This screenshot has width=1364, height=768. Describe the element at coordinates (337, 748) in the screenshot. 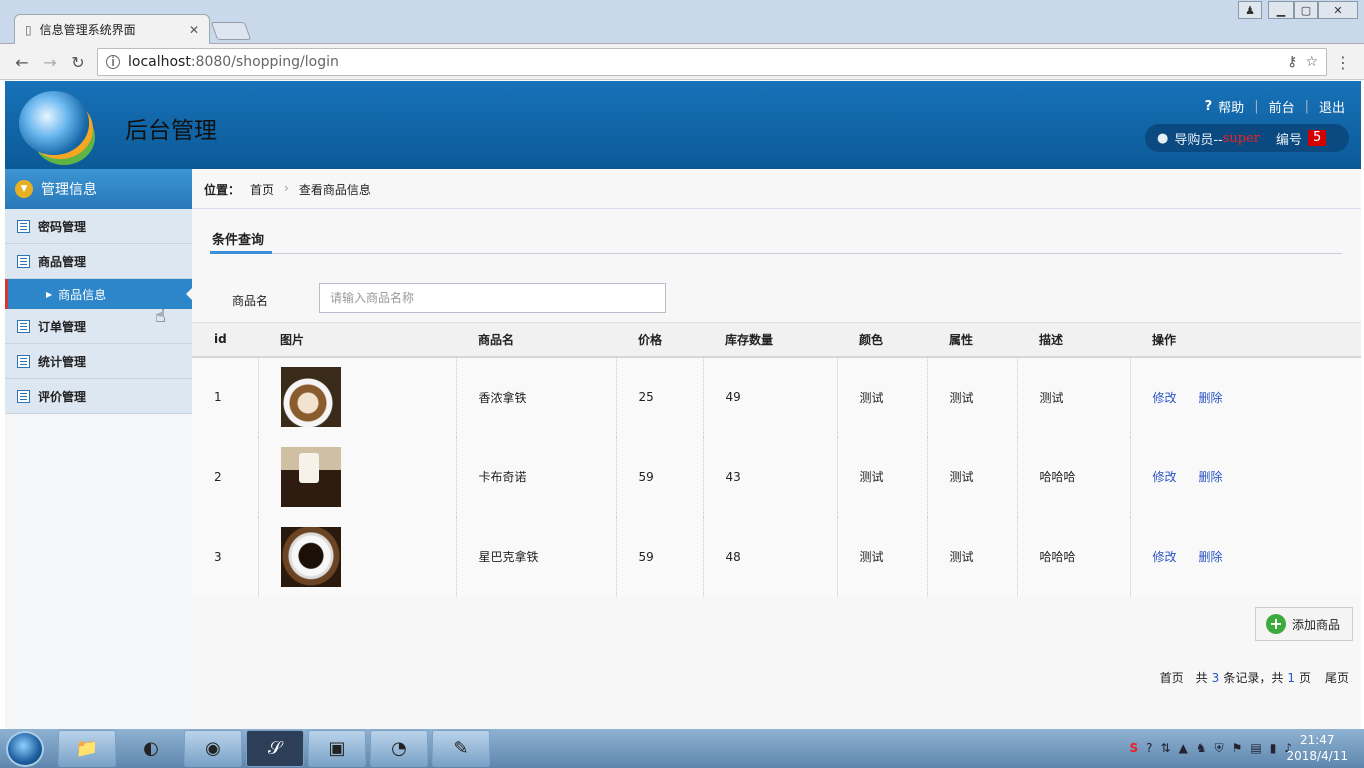

I see `terminal-icon: ▣` at that location.